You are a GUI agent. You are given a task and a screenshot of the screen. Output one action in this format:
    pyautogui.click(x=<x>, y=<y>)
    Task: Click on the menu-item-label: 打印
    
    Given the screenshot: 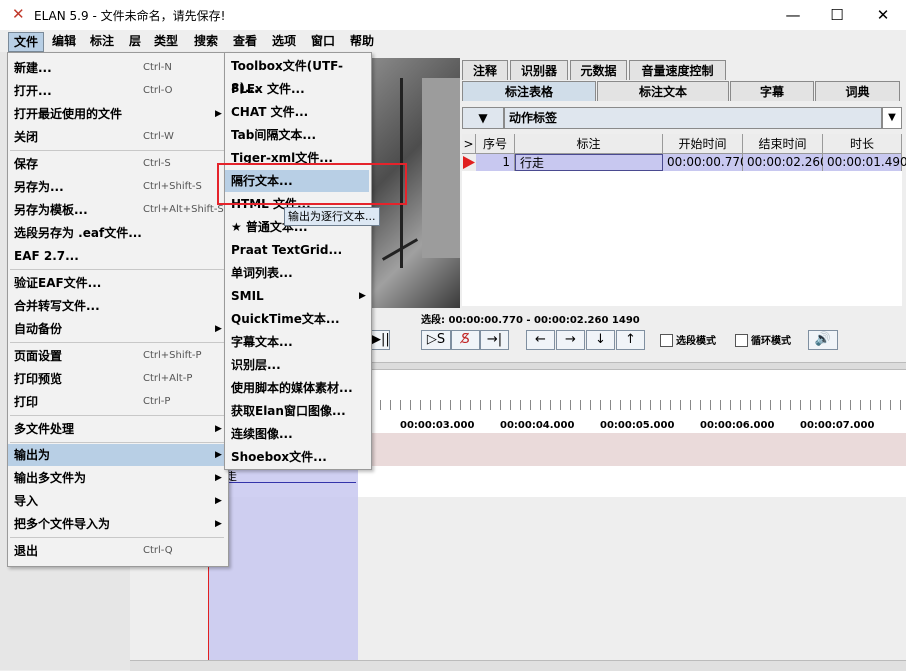 What is the action you would take?
    pyautogui.click(x=26, y=402)
    